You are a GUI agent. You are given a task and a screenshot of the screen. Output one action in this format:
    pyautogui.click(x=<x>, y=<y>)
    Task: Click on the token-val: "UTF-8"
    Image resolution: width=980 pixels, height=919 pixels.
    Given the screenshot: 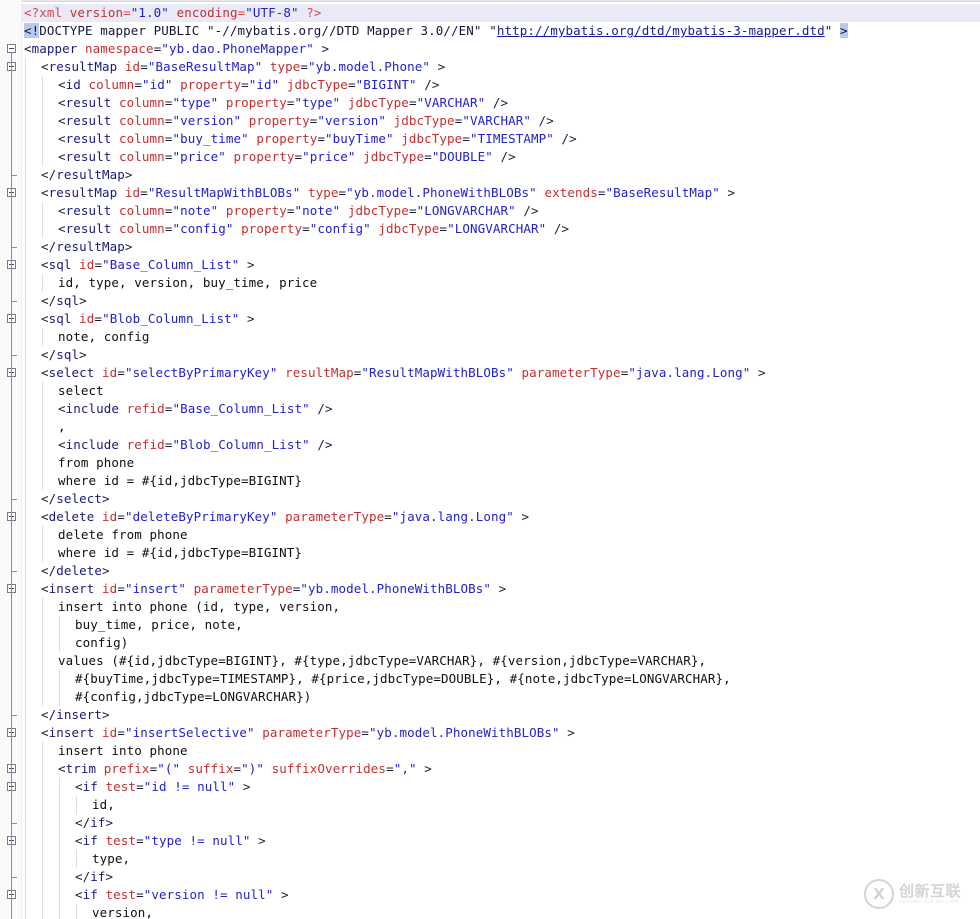 What is the action you would take?
    pyautogui.click(x=272, y=12)
    